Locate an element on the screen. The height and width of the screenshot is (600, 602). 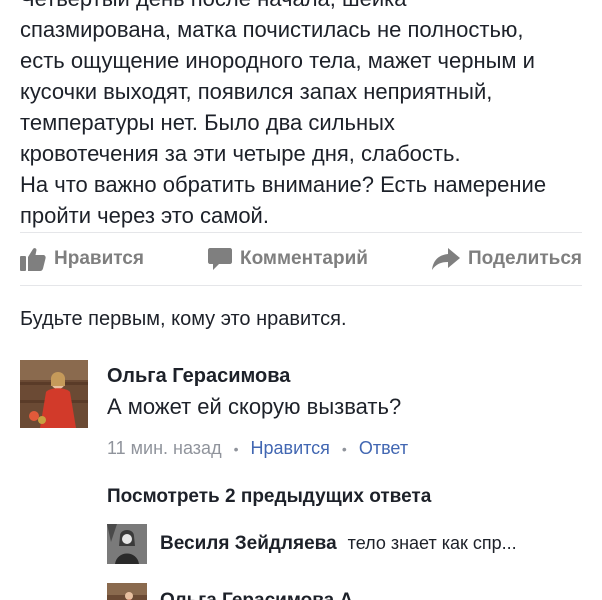
reply-author-2: Ольга Герасимова А is located at coordinates (256, 595).